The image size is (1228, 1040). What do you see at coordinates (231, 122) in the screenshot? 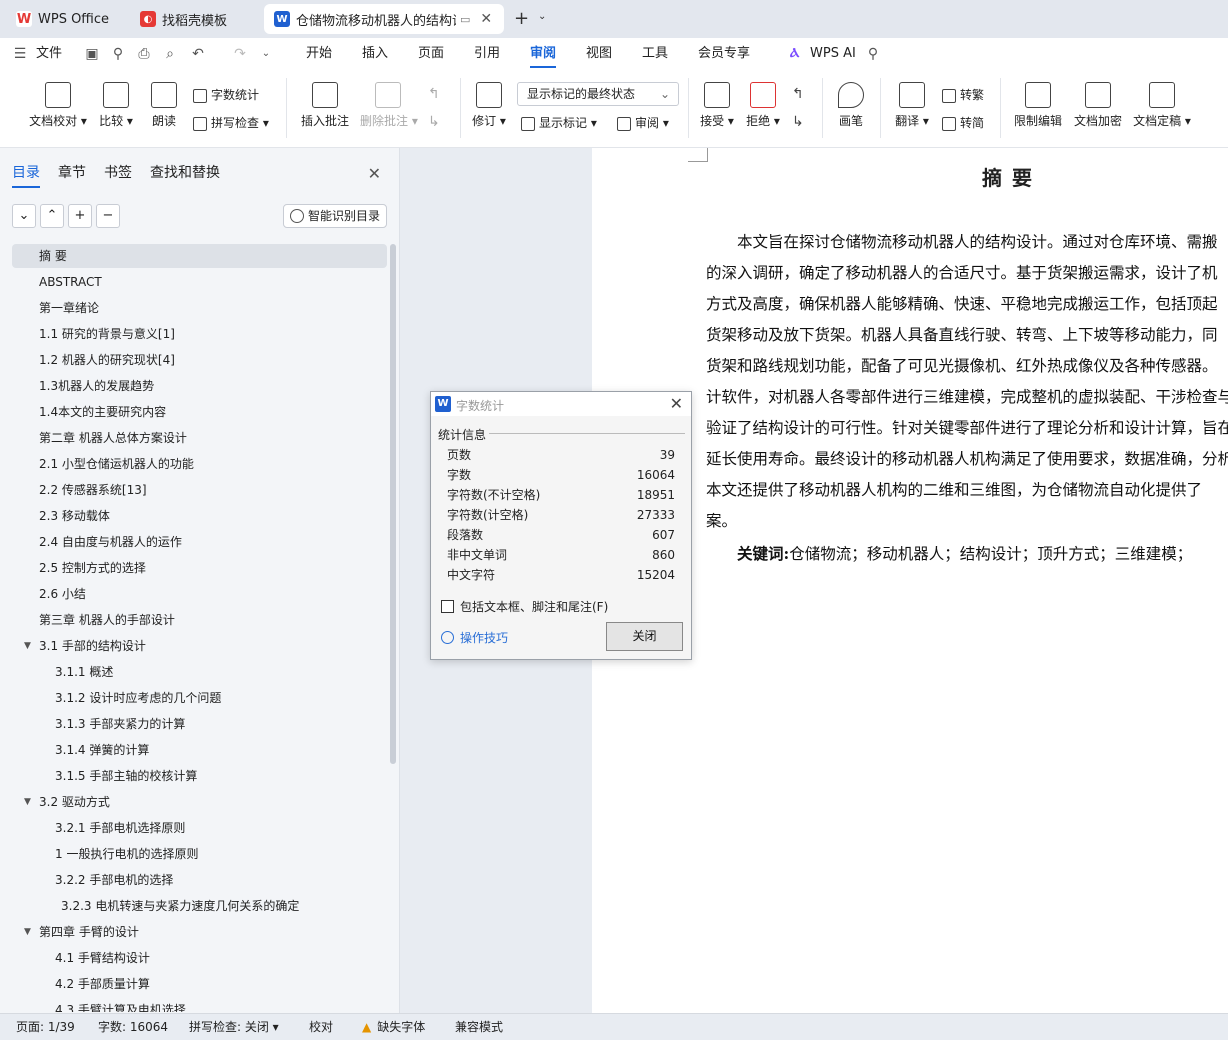
I see `spell-check-button: 拼写检查 ▾` at bounding box center [231, 122].